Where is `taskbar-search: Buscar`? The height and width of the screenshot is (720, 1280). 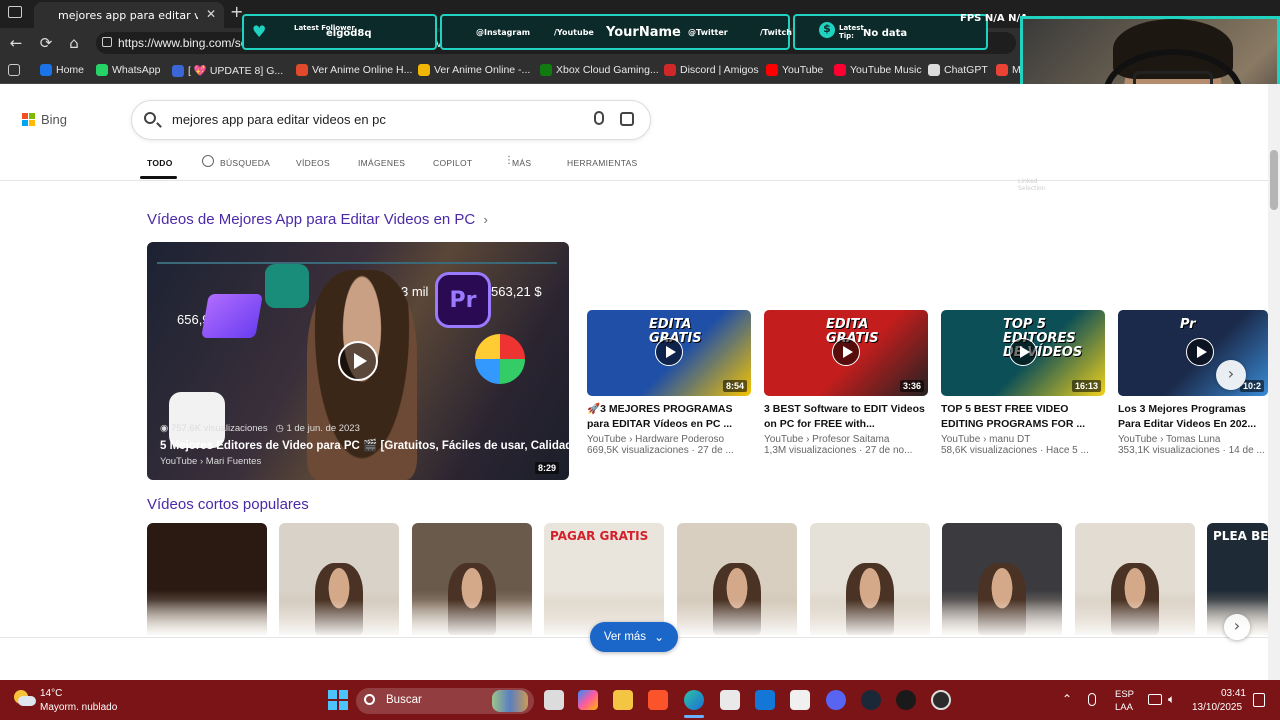 taskbar-search: Buscar is located at coordinates (445, 701).